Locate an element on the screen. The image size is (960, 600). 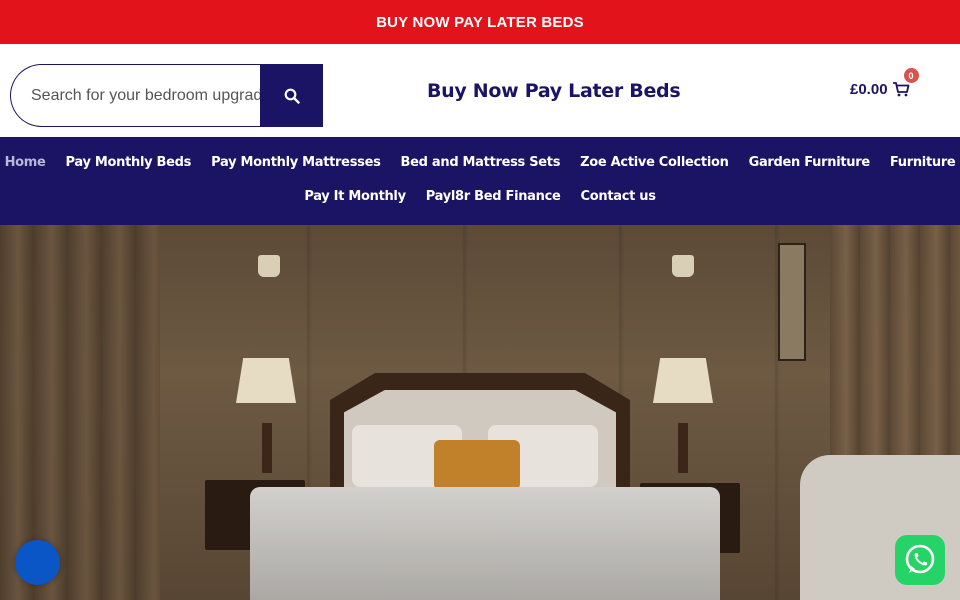
hero-lamp-shade-left is located at coordinates (266, 380).